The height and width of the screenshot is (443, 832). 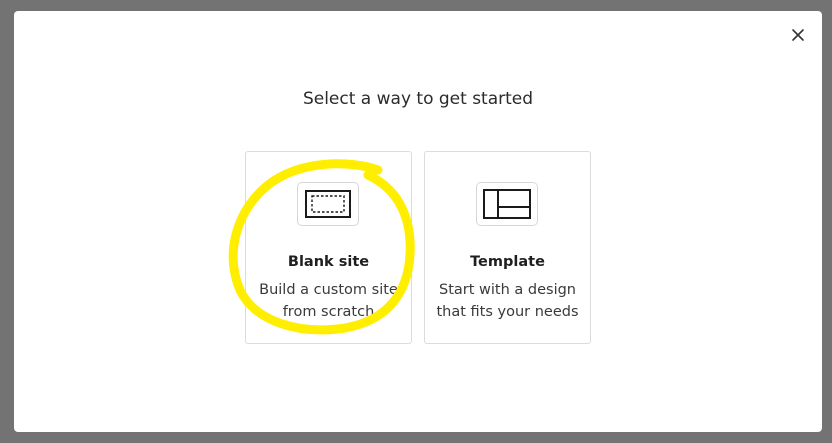 What do you see at coordinates (507, 262) in the screenshot?
I see `template-title: Template` at bounding box center [507, 262].